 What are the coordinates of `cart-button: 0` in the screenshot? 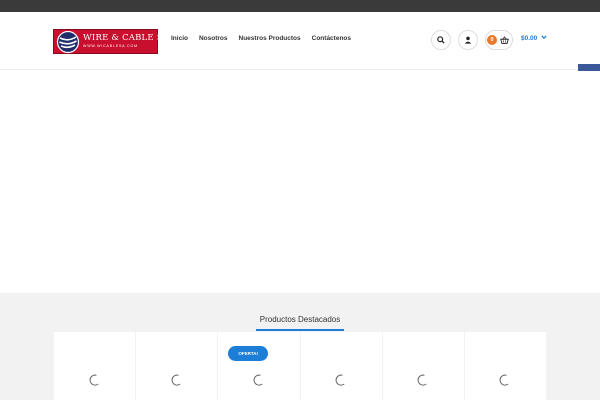 It's located at (499, 40).